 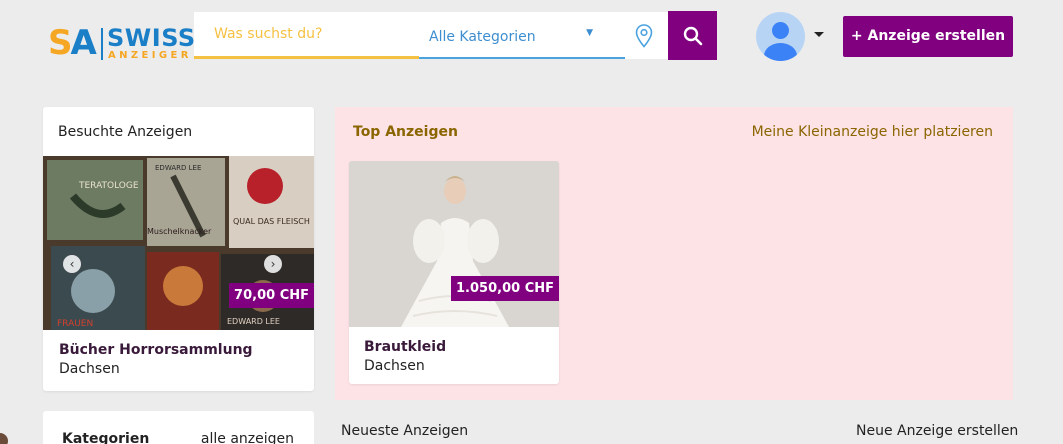 I want to click on top-ad-card: 1.050,00 CHF Brautkleid Dachsen, so click(x=454, y=272).